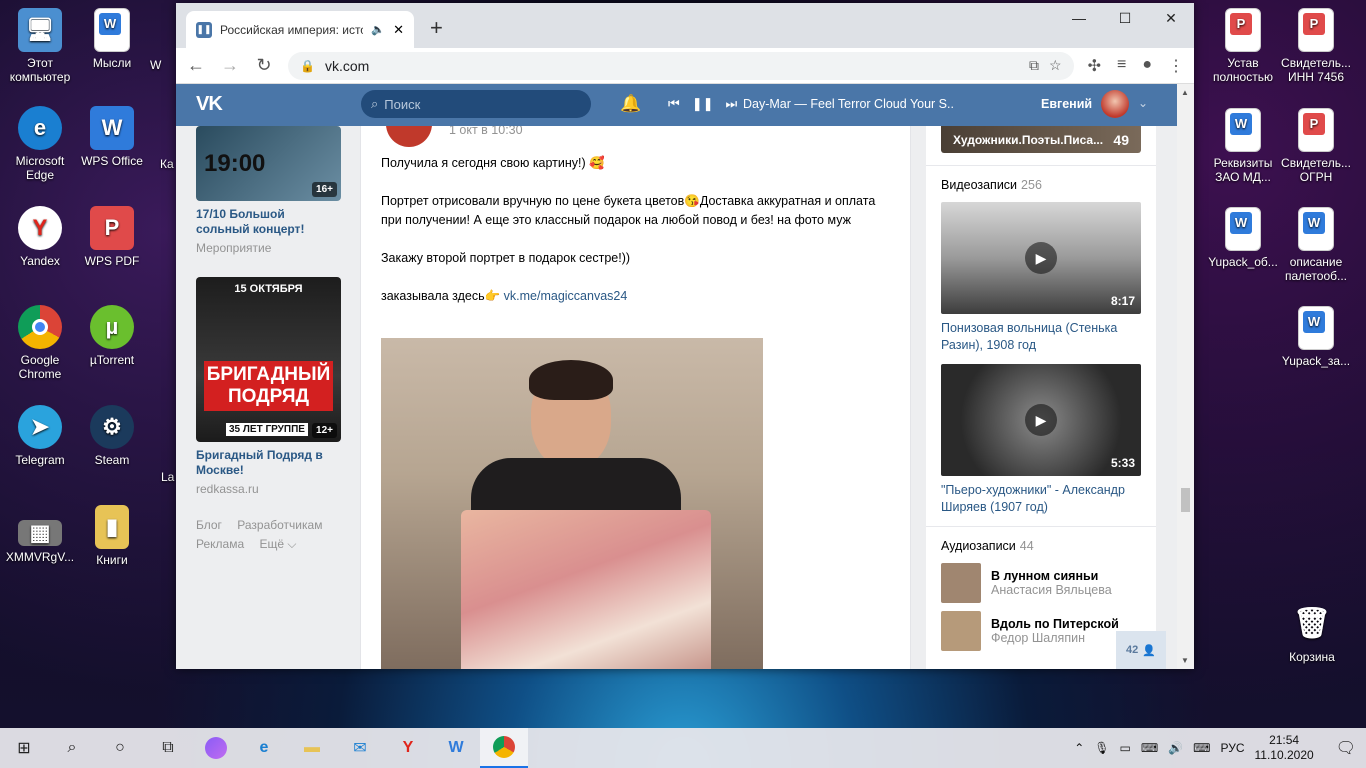 The image size is (1366, 768). What do you see at coordinates (1149, 748) in the screenshot?
I see `network-icon: ⌨` at bounding box center [1149, 748].